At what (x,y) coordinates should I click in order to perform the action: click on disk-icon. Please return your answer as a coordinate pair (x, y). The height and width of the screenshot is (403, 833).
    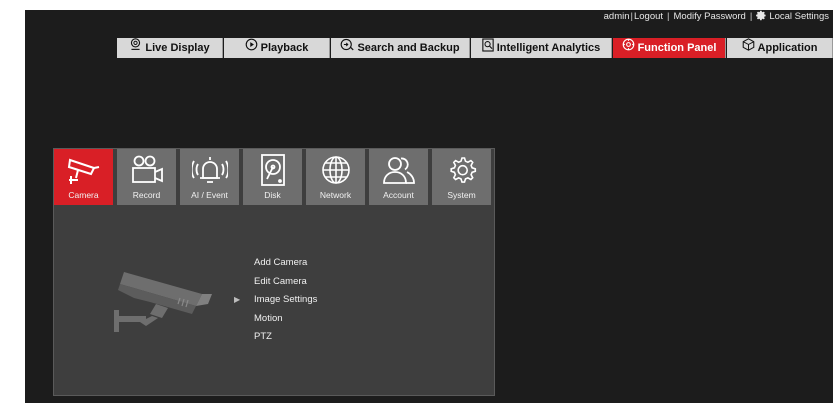
    Looking at the image, I should click on (272, 170).